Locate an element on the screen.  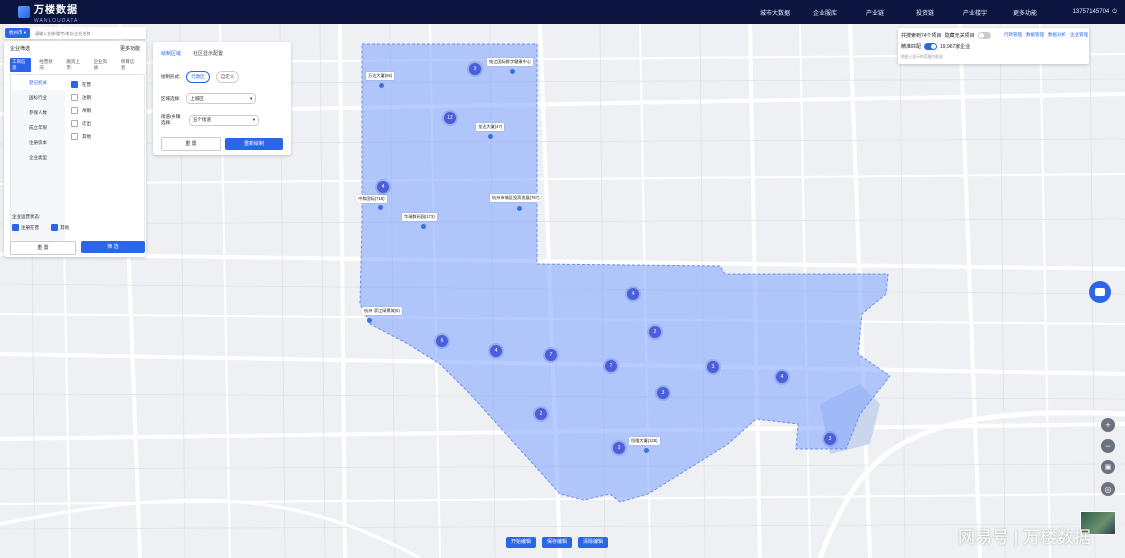
nav-item-investment: 投资链 is located at coordinates (925, 12).